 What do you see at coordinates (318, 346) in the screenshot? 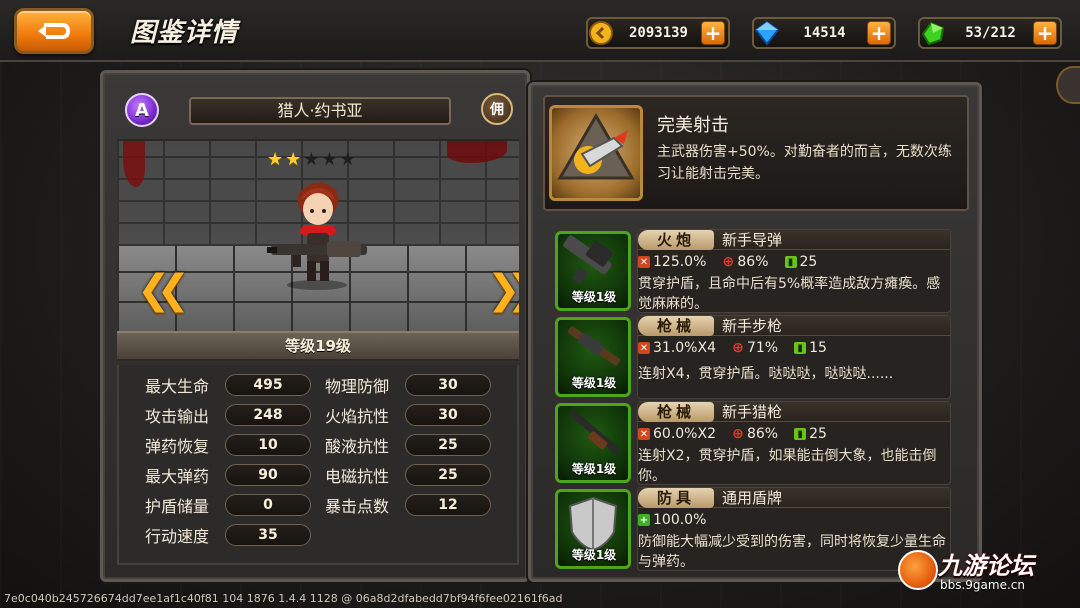
I see `character-level: 等级19级` at bounding box center [318, 346].